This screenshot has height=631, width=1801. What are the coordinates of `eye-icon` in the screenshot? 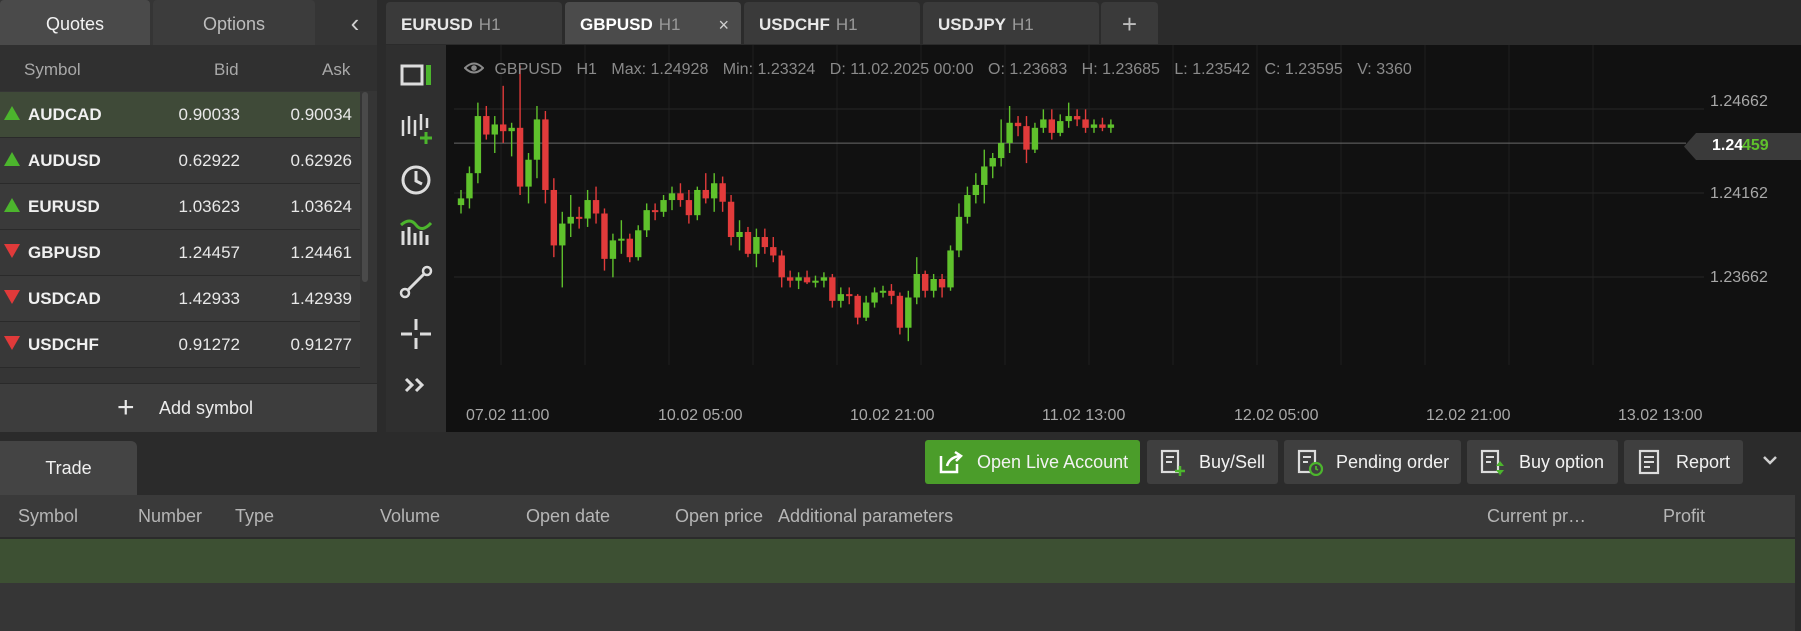 It's located at (474, 68).